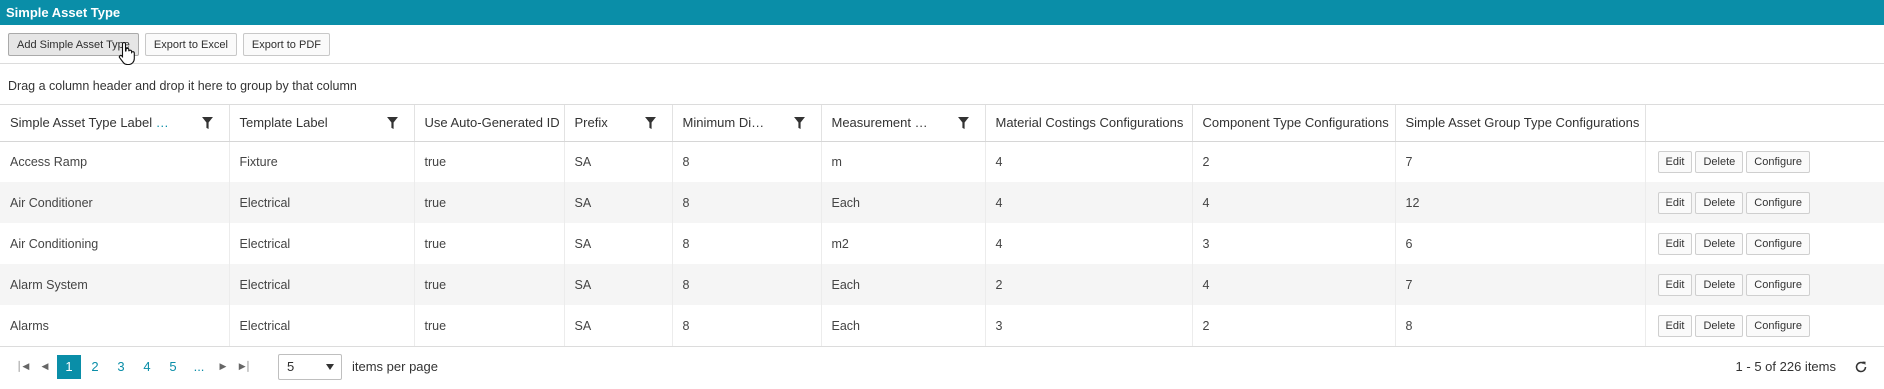 The height and width of the screenshot is (389, 1884). What do you see at coordinates (245, 367) in the screenshot?
I see `last-page-icon: ▶│` at bounding box center [245, 367].